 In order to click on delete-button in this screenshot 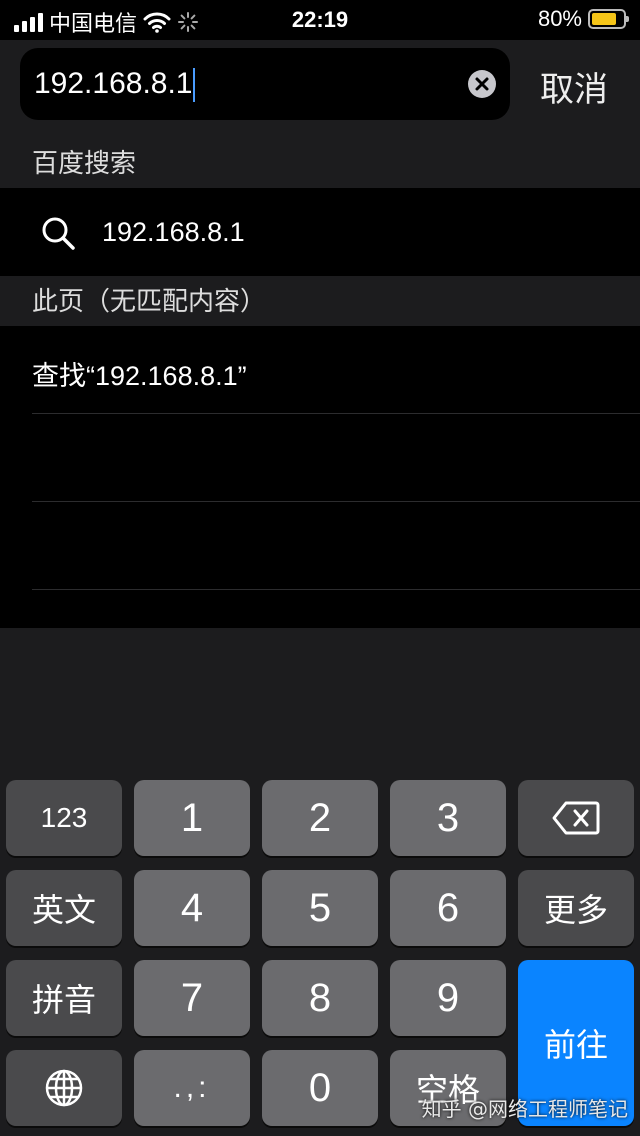, I will do `click(576, 818)`.